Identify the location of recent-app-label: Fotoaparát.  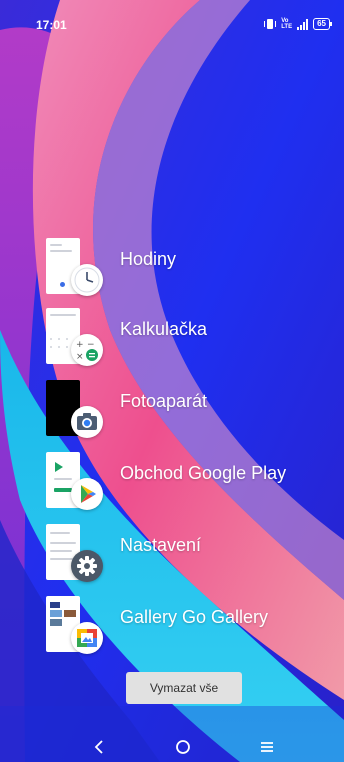
(164, 401).